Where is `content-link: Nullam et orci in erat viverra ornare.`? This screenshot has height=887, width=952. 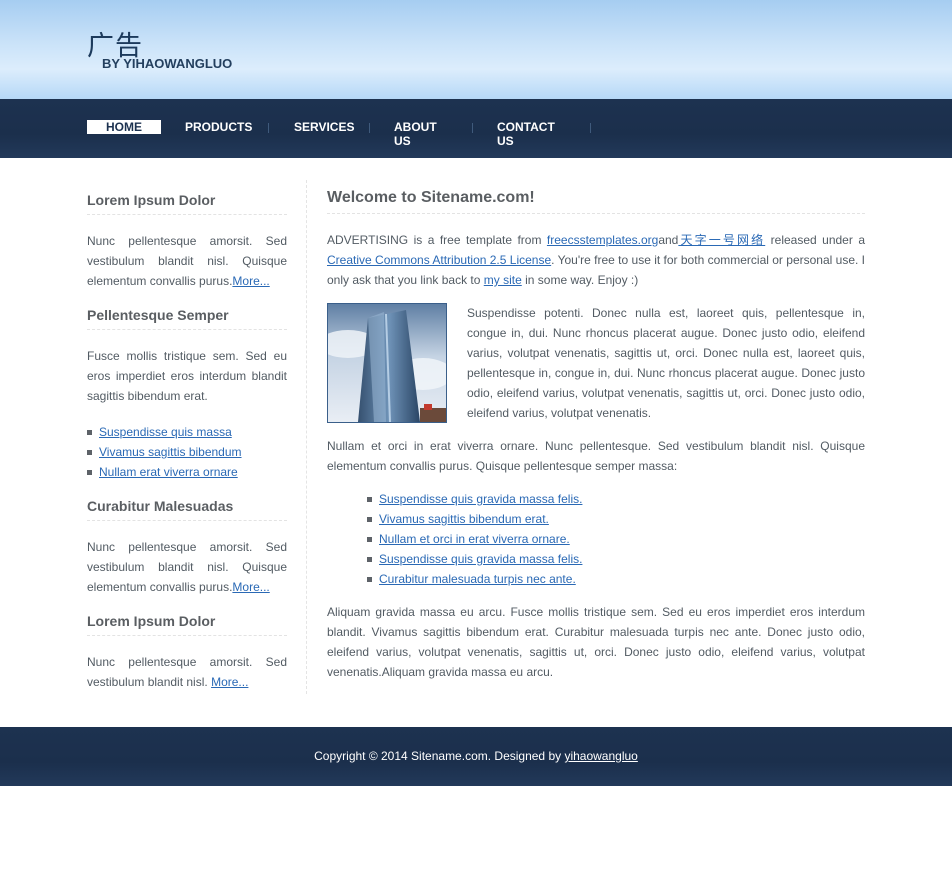
content-link: Nullam et orci in erat viverra ornare. is located at coordinates (474, 539).